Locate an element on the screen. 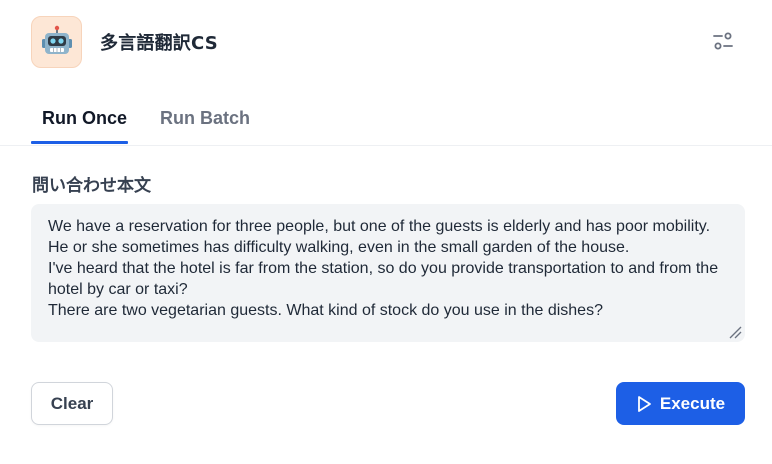 The height and width of the screenshot is (464, 772). execute-button-label: Execute is located at coordinates (692, 403).